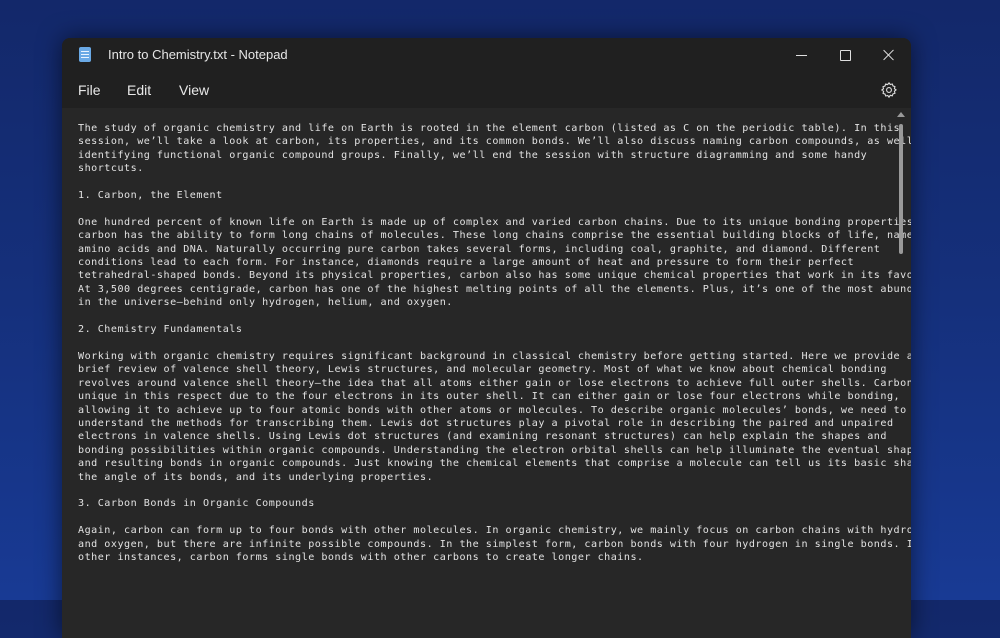 This screenshot has width=1000, height=638. What do you see at coordinates (139, 90) in the screenshot?
I see `menu-edit: Edit` at bounding box center [139, 90].